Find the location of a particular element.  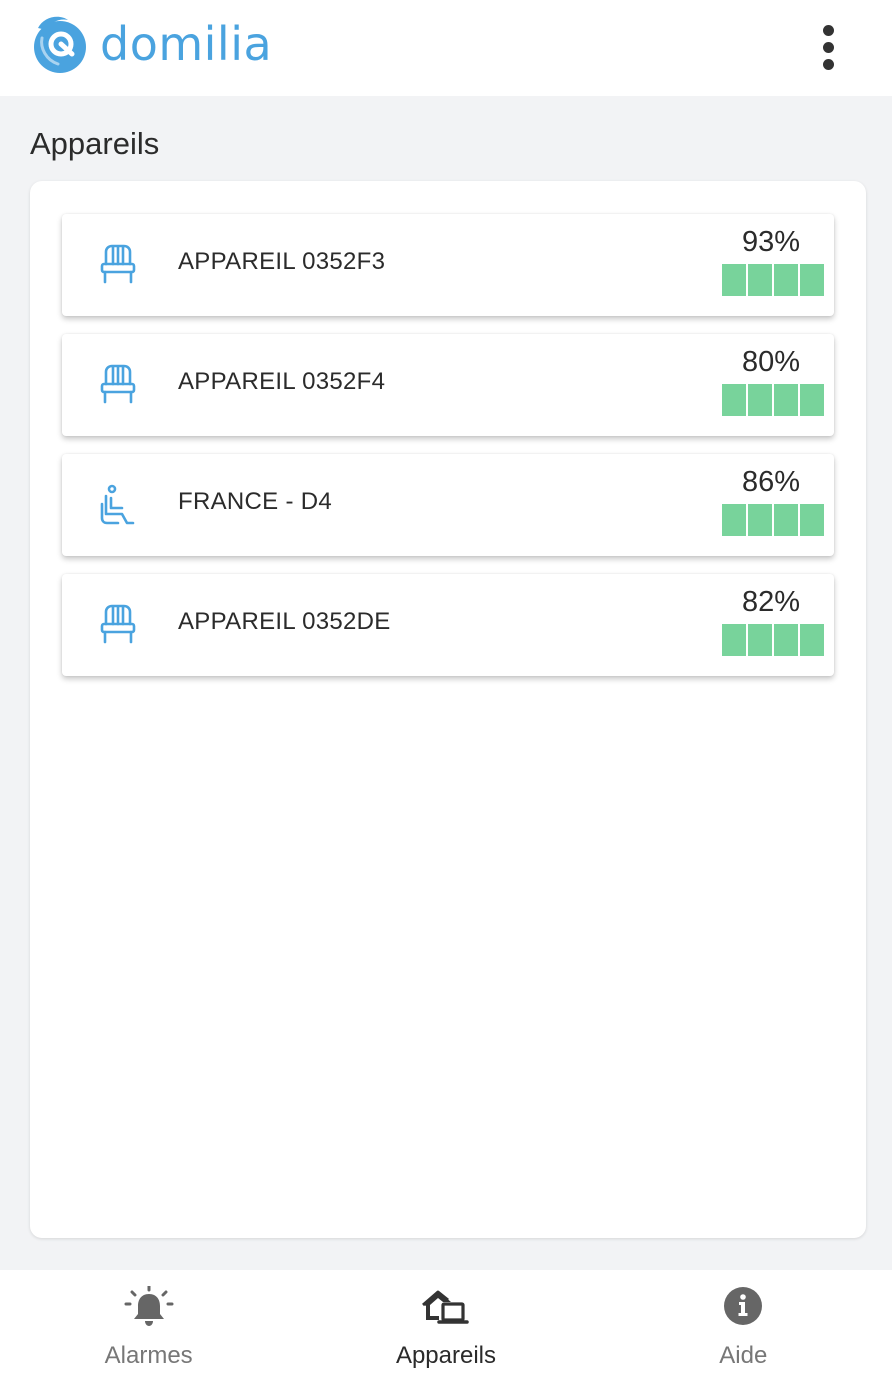

device-name: APPAREIL 0352F3 is located at coordinates (282, 261).